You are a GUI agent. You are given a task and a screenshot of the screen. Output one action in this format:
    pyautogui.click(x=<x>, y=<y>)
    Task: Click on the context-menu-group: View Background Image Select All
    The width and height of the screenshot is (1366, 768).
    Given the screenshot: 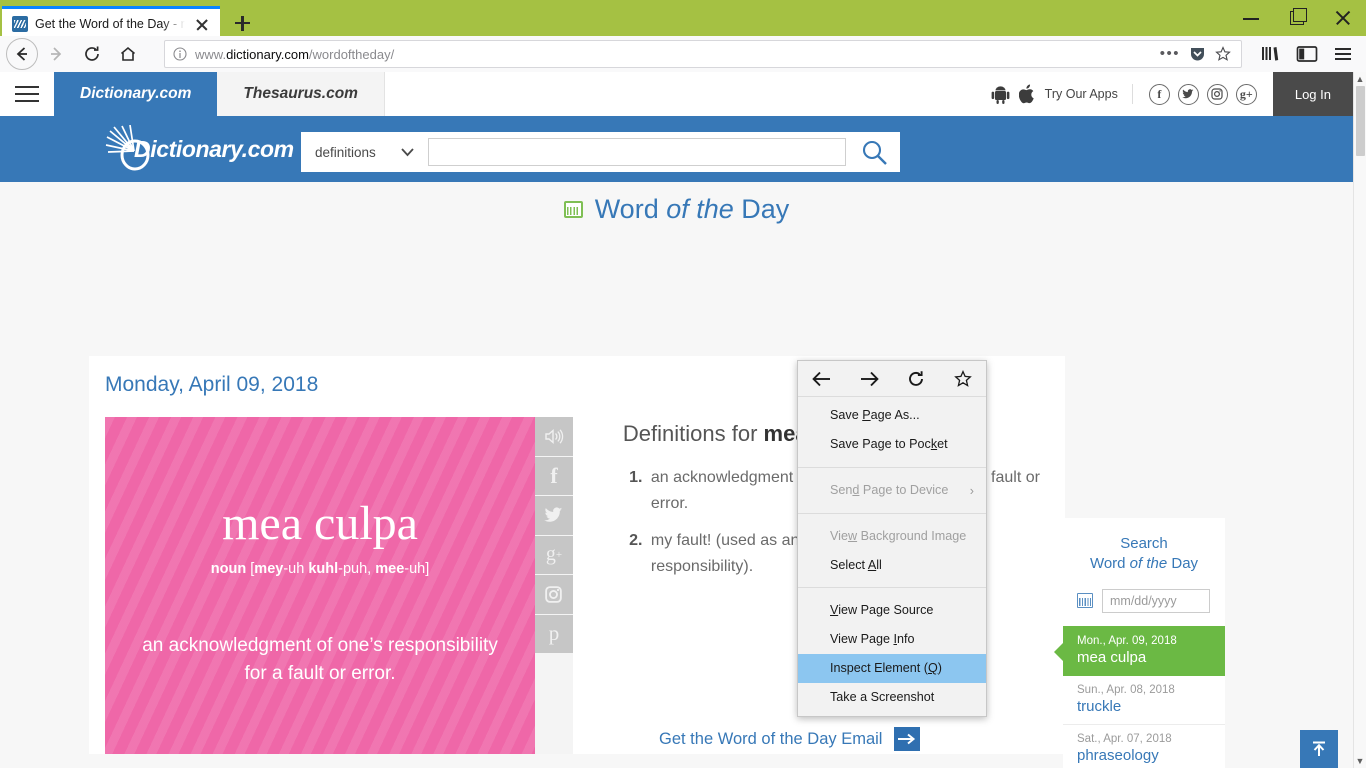 What is the action you would take?
    pyautogui.click(x=892, y=551)
    